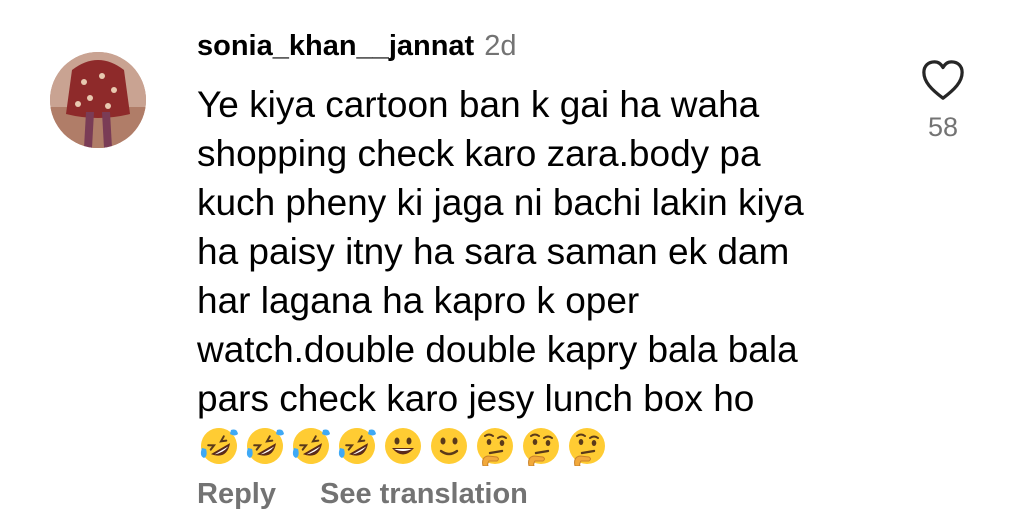 Image resolution: width=1024 pixels, height=526 pixels. Describe the element at coordinates (403, 446) in the screenshot. I see `grinning-face-emoji-icon` at that location.